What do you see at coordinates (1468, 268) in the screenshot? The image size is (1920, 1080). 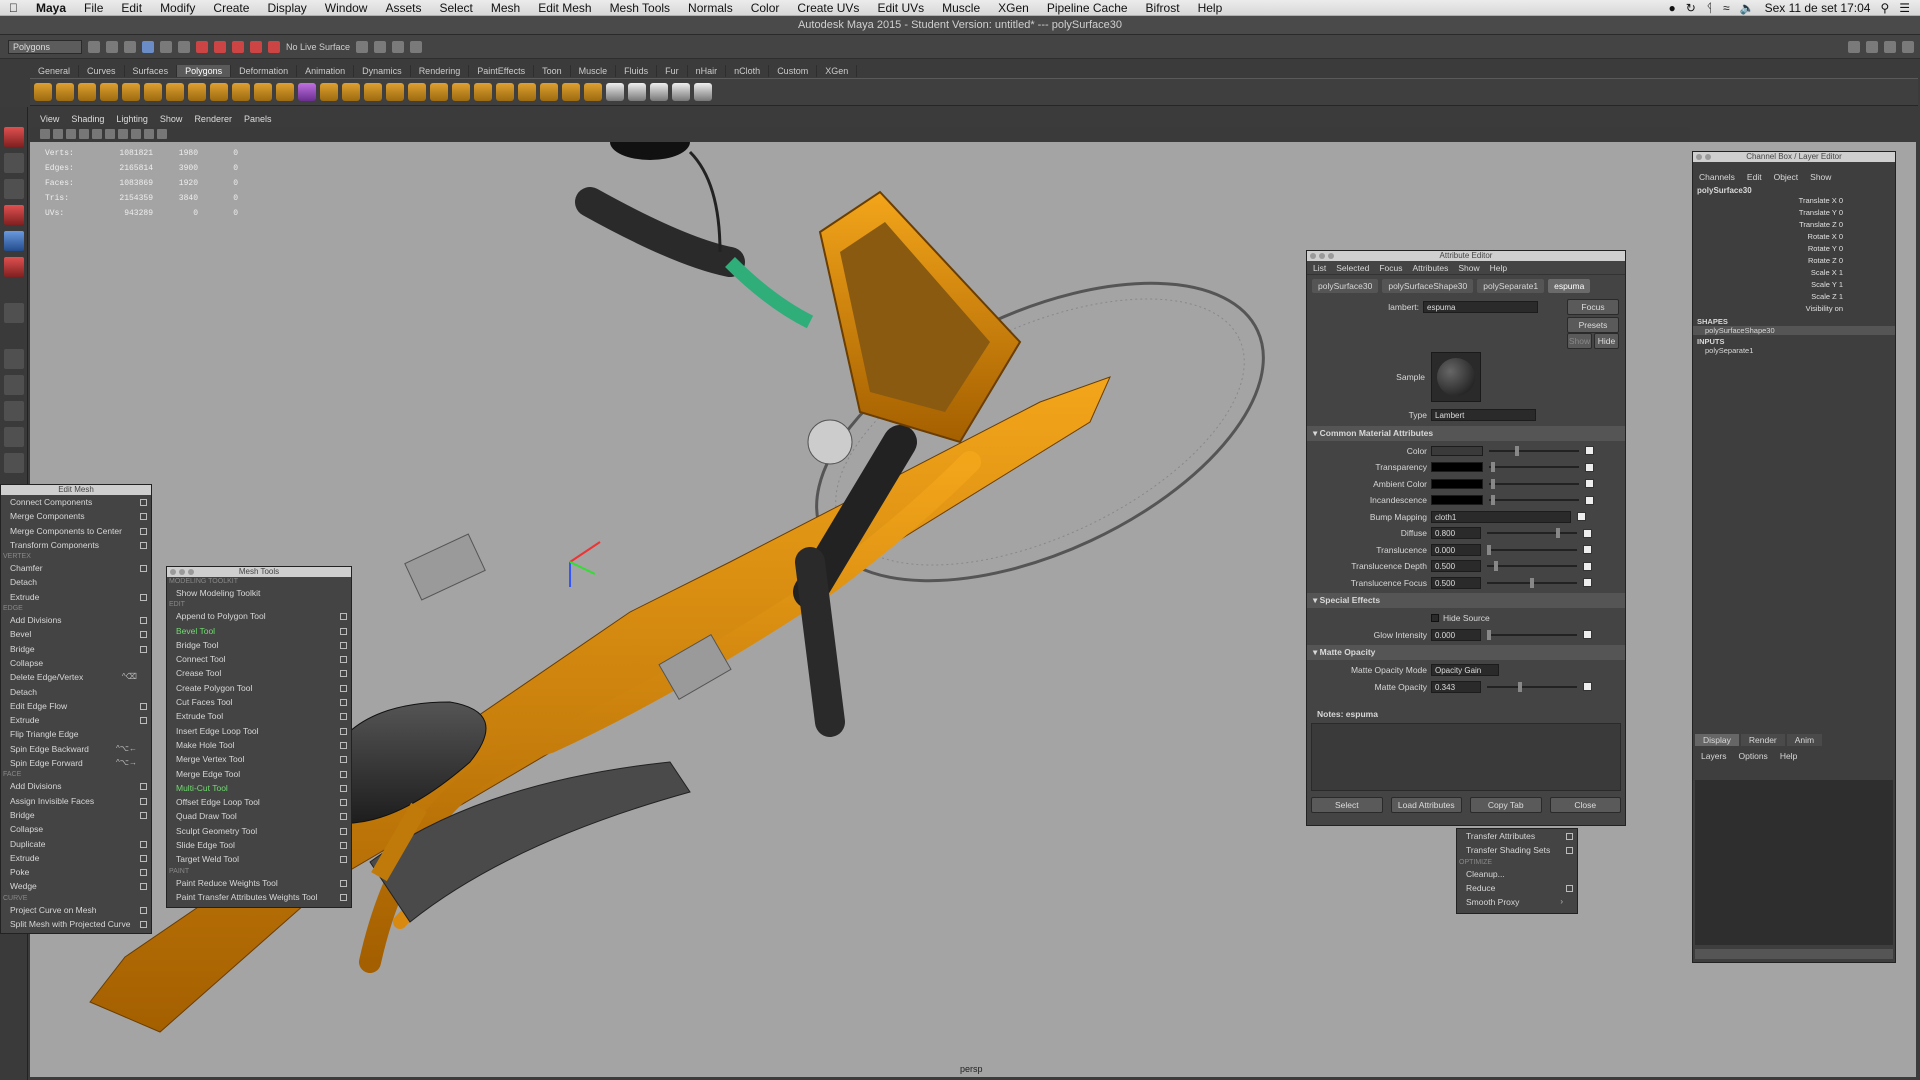 I see `ae-menu-show: Show` at bounding box center [1468, 268].